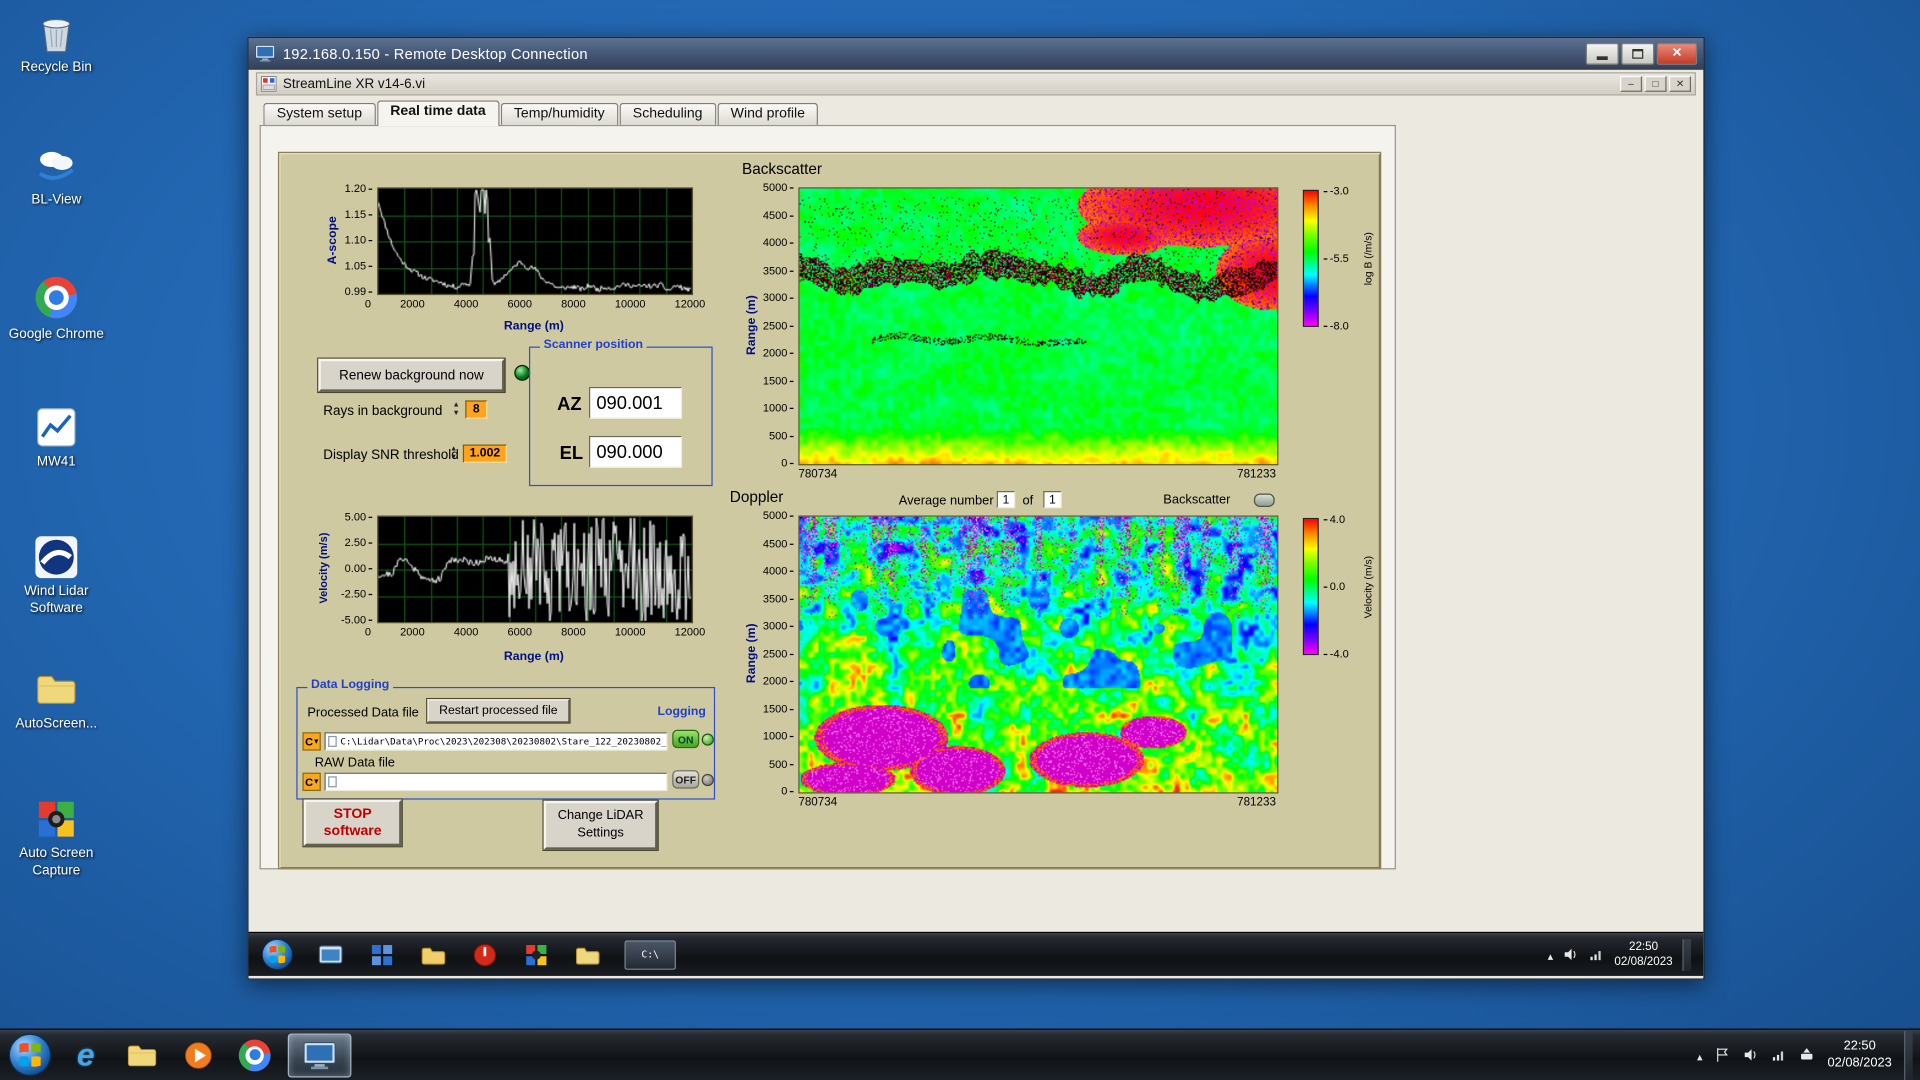  I want to click on remote-start-button, so click(277, 954).